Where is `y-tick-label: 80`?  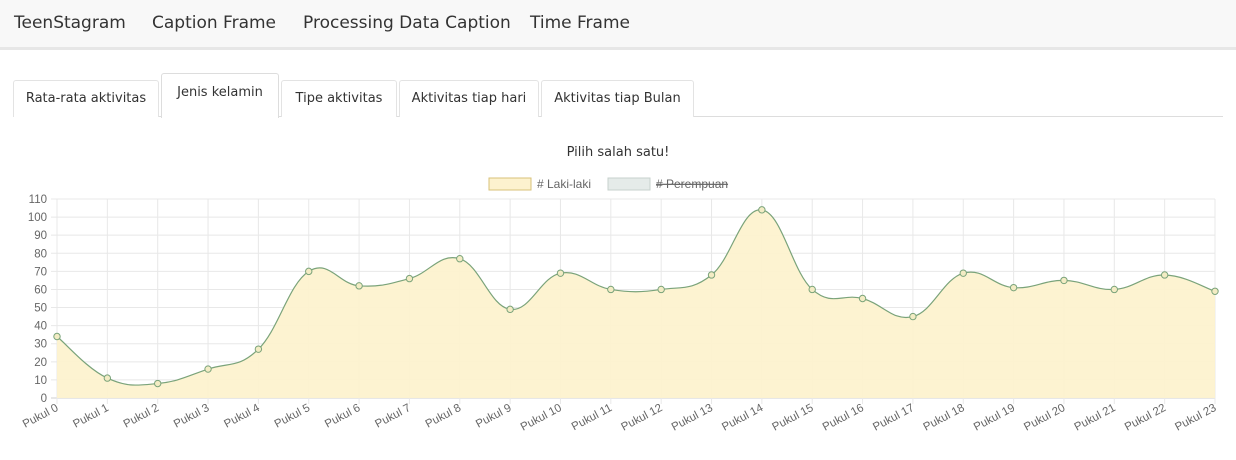
y-tick-label: 80 is located at coordinates (40, 254).